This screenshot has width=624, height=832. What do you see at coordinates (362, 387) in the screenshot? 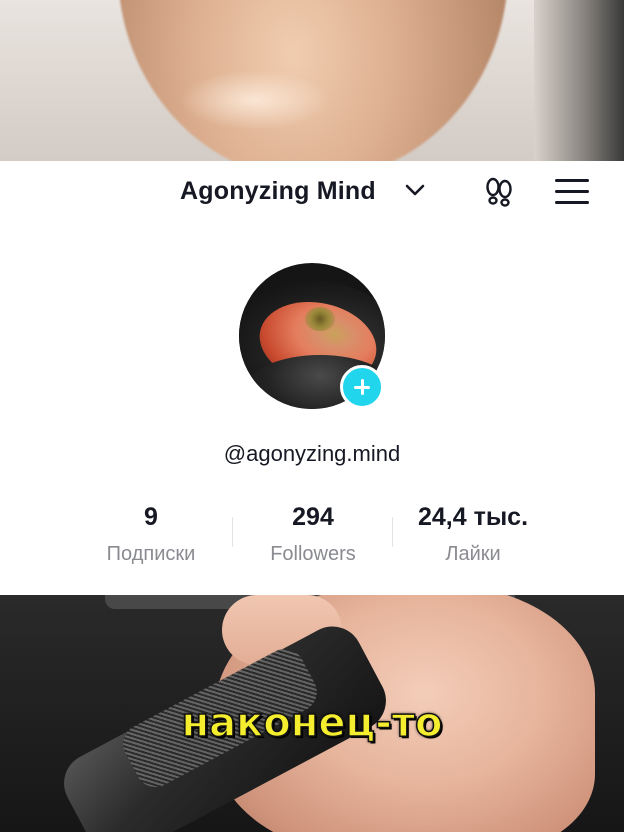
I see `add-photo-plus-icon` at bounding box center [362, 387].